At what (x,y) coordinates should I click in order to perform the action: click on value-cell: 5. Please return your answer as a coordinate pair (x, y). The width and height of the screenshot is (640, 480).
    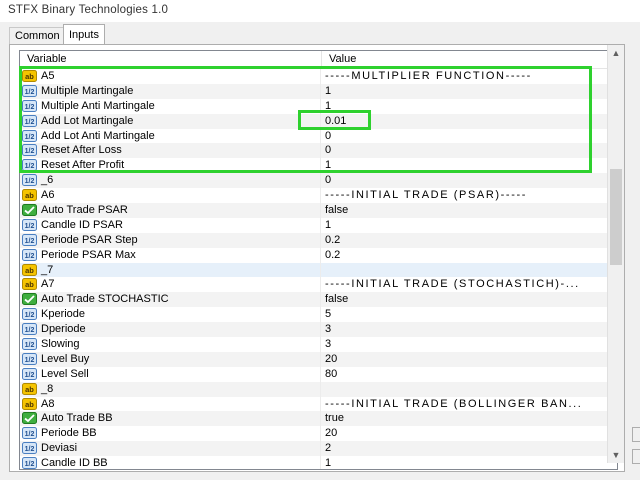
    Looking at the image, I should click on (467, 314).